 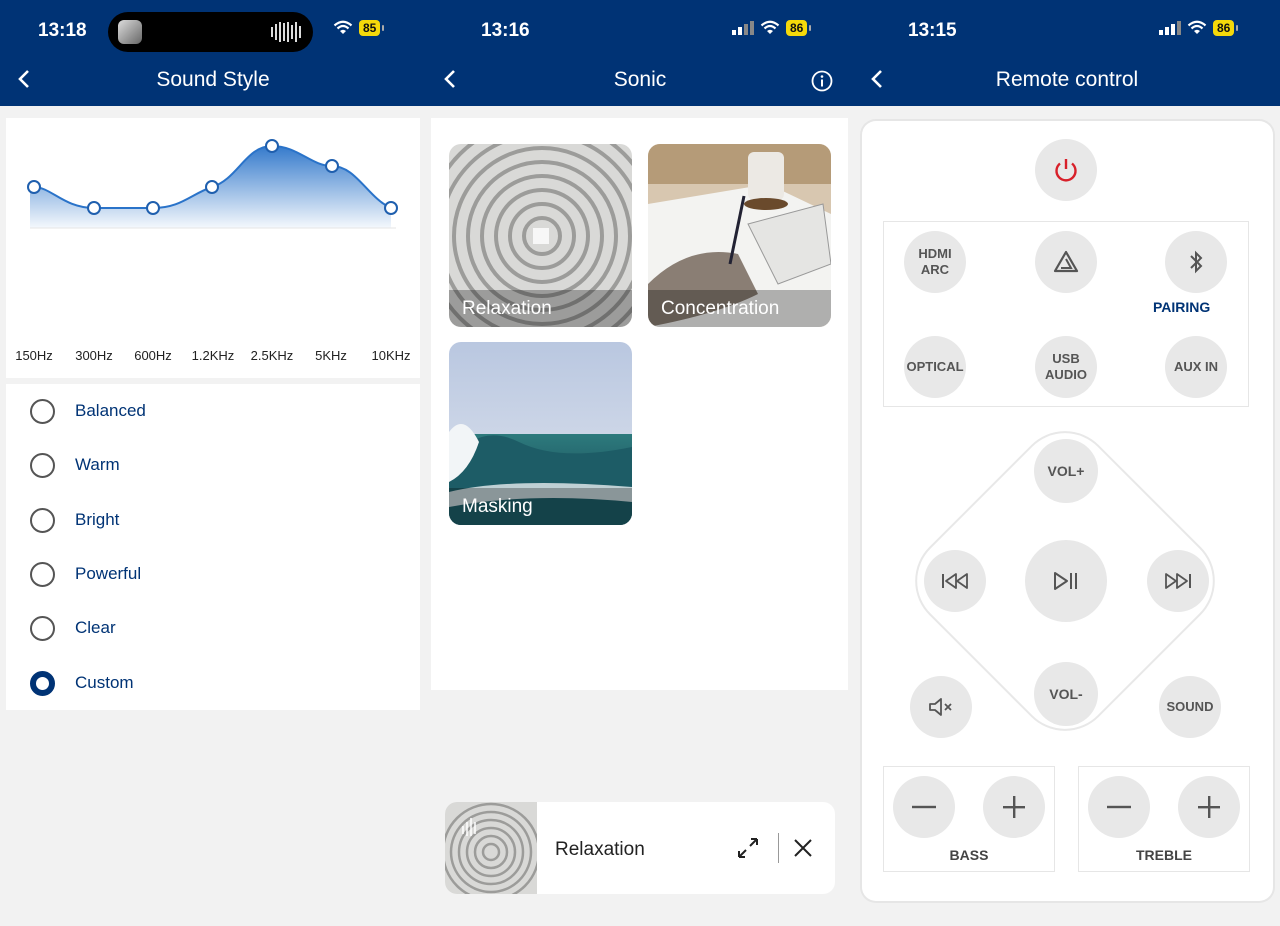 I want to click on previous-track-icon, so click(x=955, y=581).